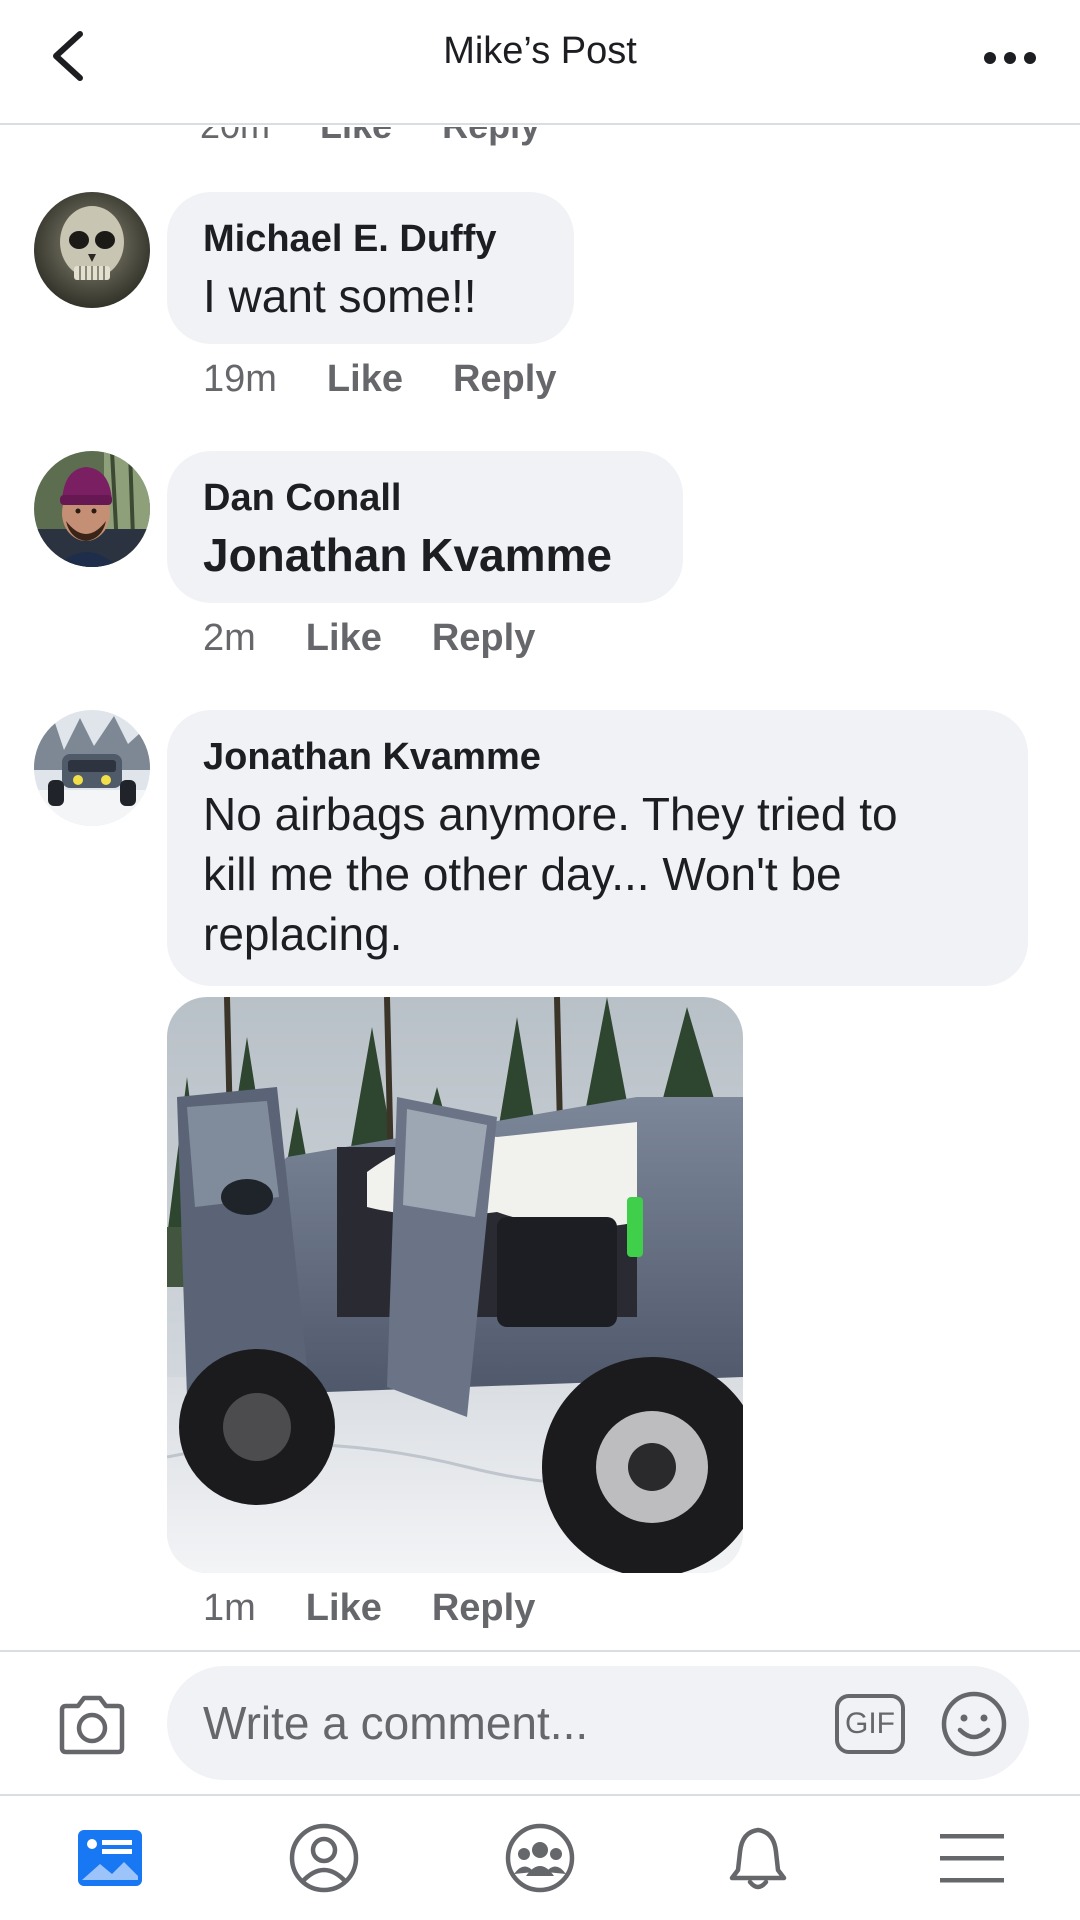  What do you see at coordinates (229, 638) in the screenshot?
I see `comment-time: 2m` at bounding box center [229, 638].